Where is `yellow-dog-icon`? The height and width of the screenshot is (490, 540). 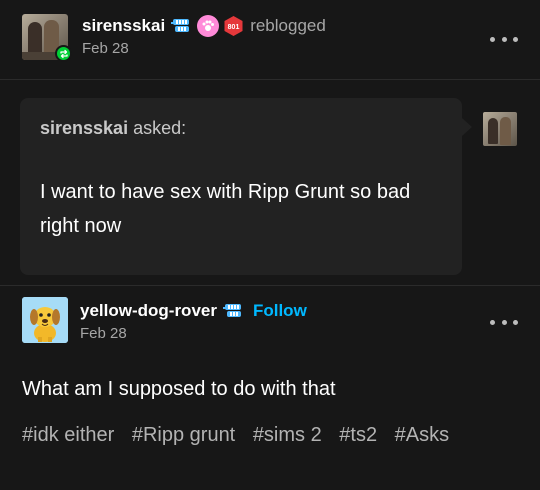
yellow-dog-icon is located at coordinates (45, 320).